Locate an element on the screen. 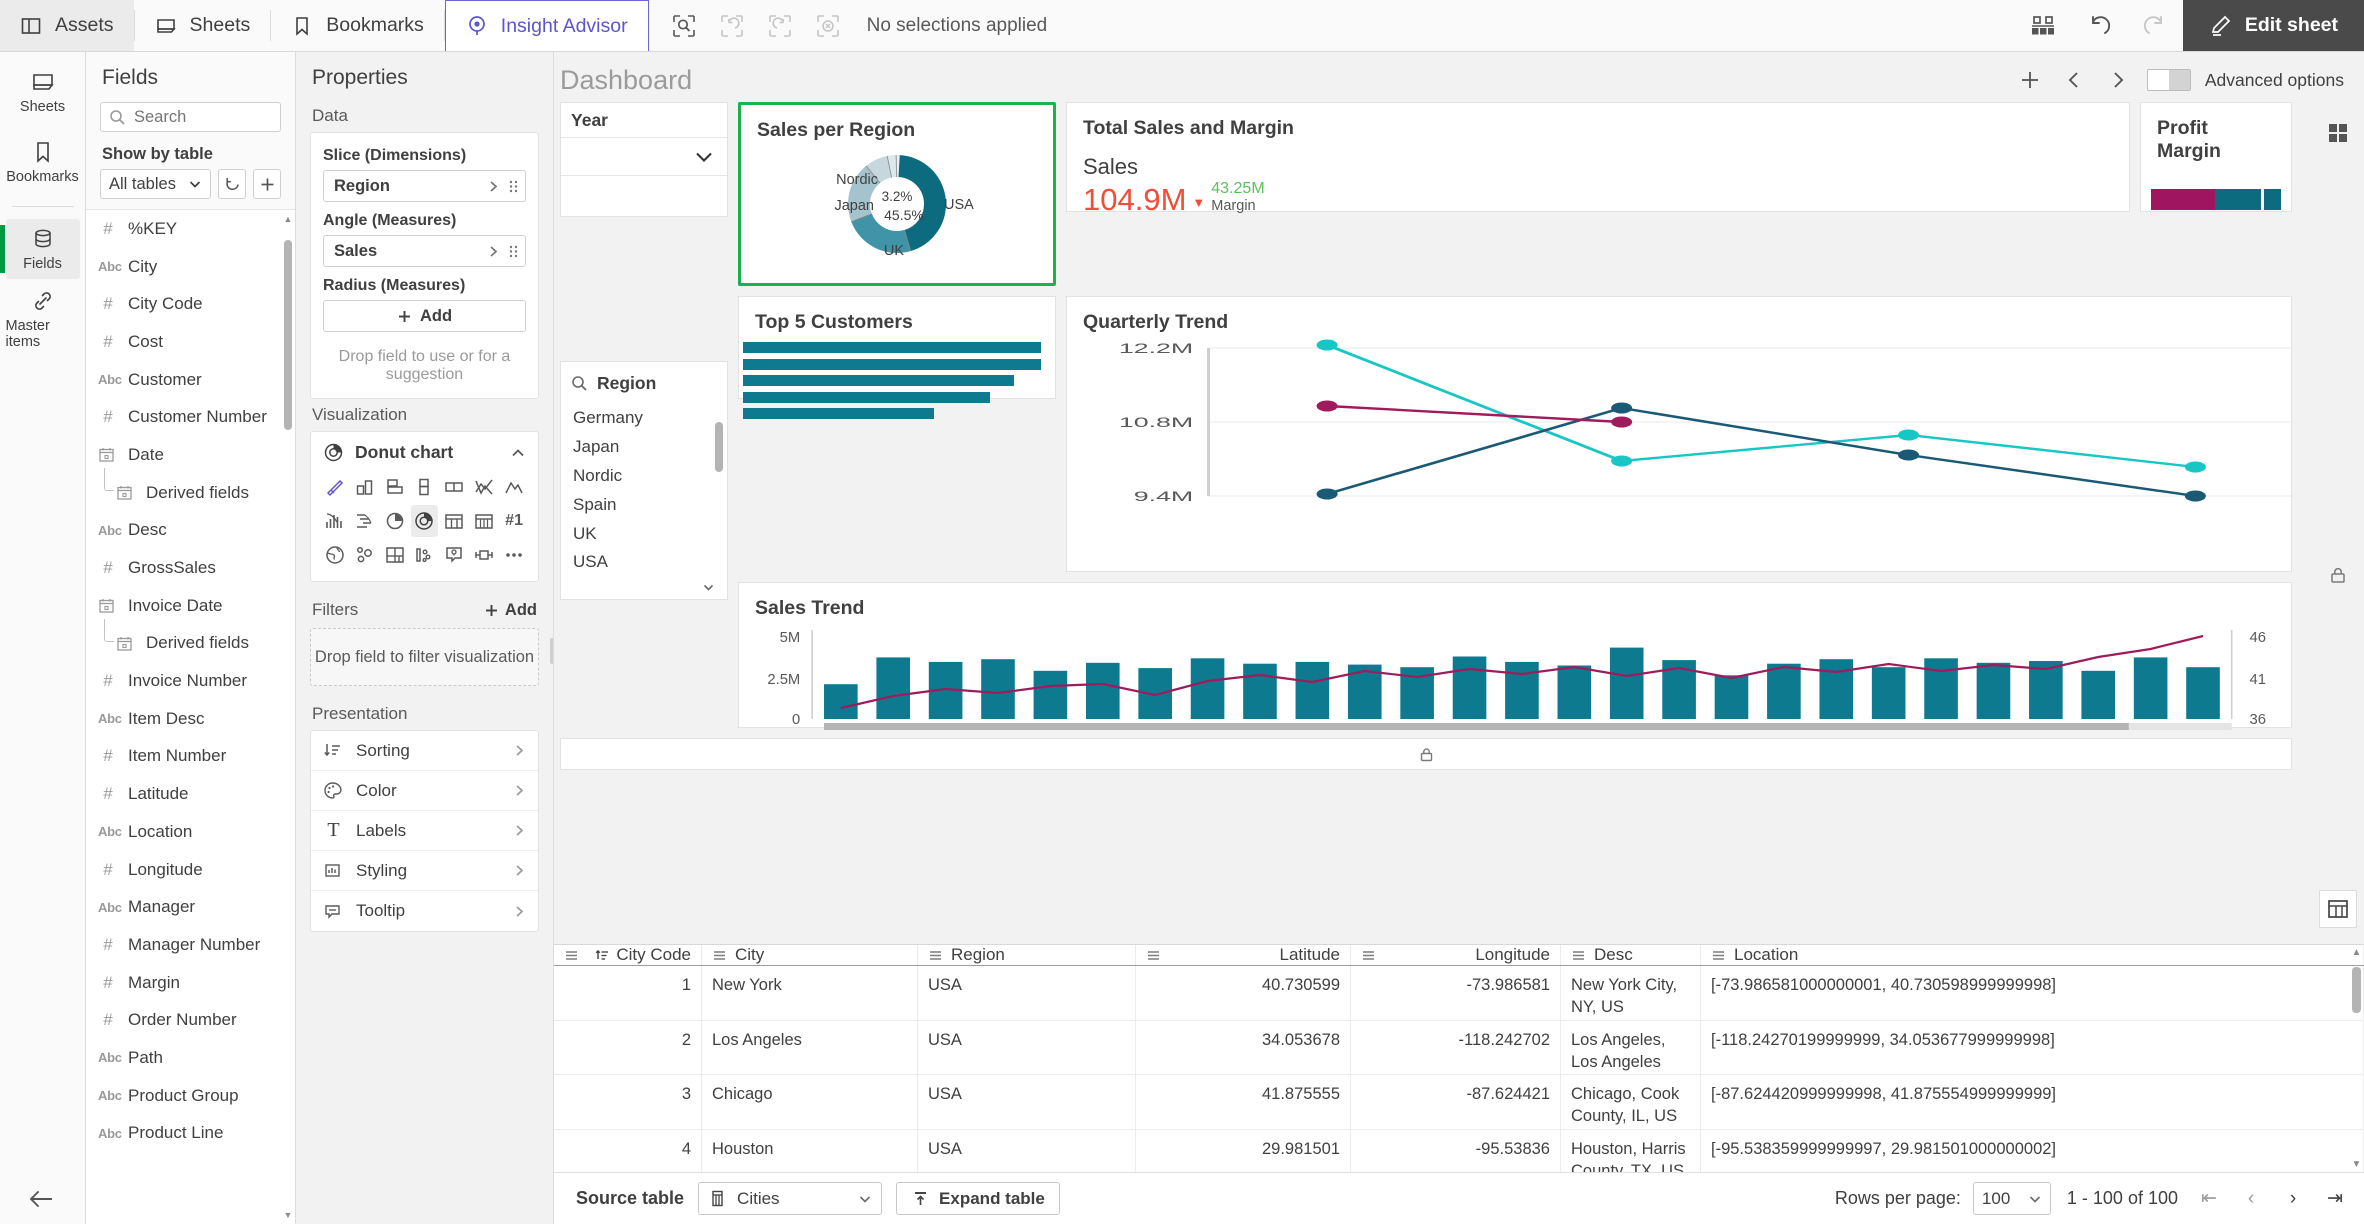 The image size is (2364, 1224). table-cell: Chicago is located at coordinates (810, 1102).